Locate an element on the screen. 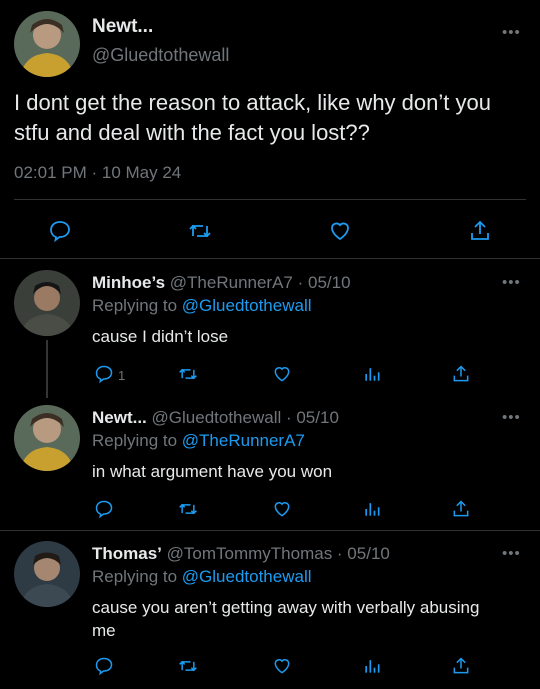  author-name: Minhoe’s is located at coordinates (128, 282).